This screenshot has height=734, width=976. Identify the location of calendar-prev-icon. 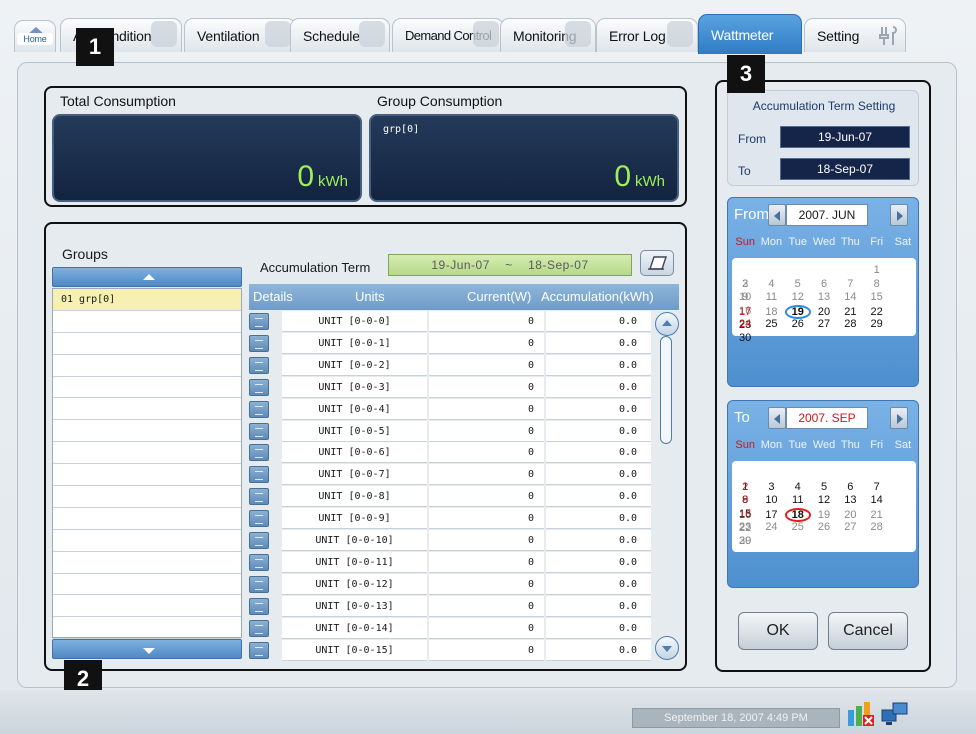
(777, 418).